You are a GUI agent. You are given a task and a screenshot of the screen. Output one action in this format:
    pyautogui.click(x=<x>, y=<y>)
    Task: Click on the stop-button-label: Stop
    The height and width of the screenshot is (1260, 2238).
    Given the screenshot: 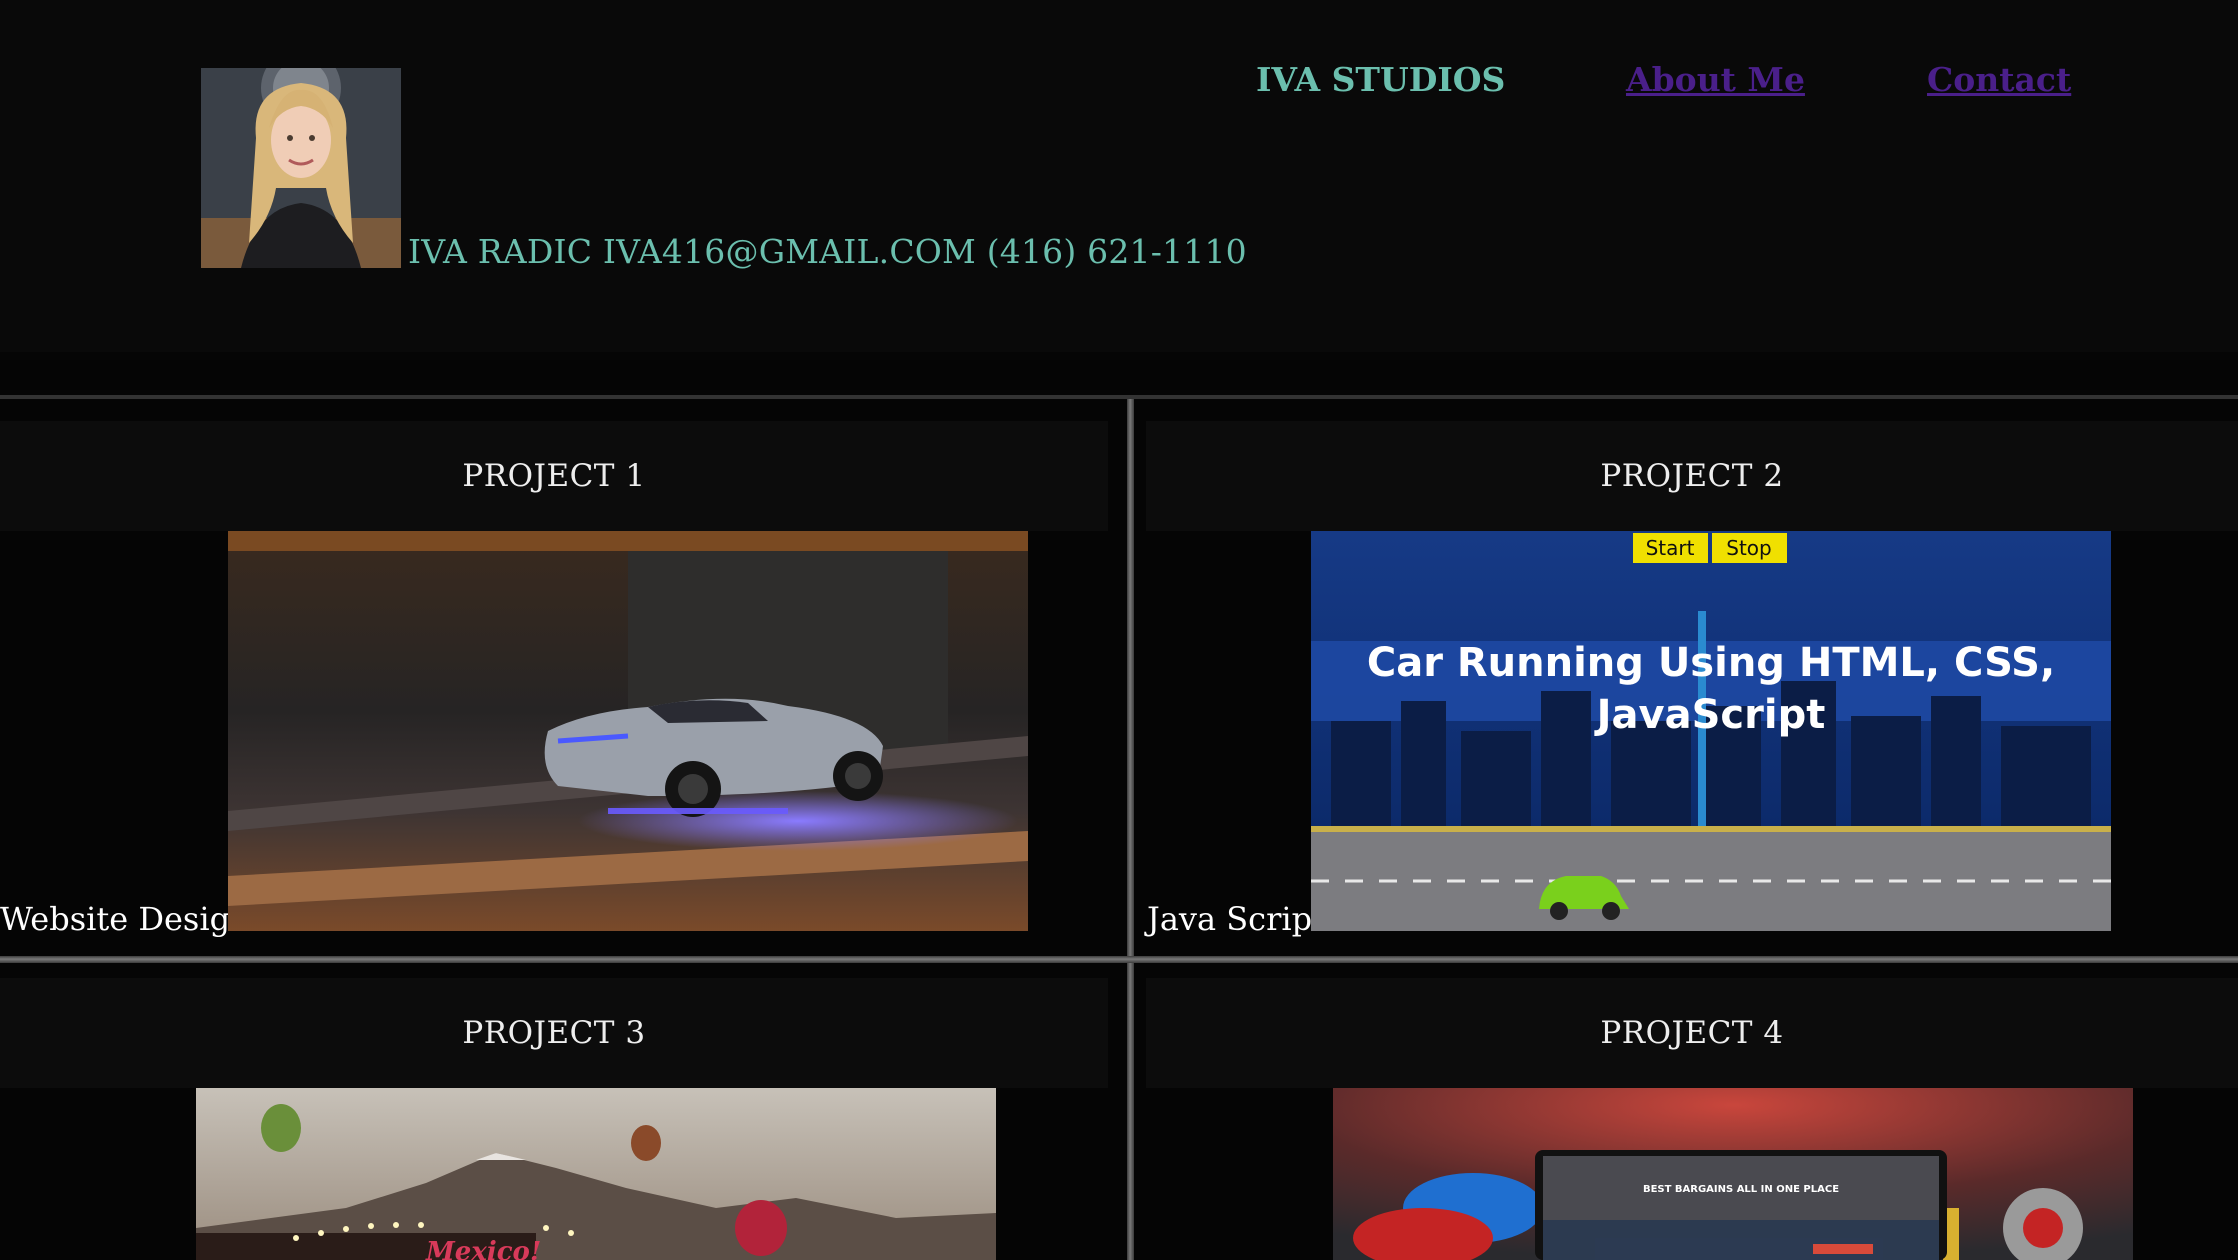 What is the action you would take?
    pyautogui.click(x=1748, y=548)
    